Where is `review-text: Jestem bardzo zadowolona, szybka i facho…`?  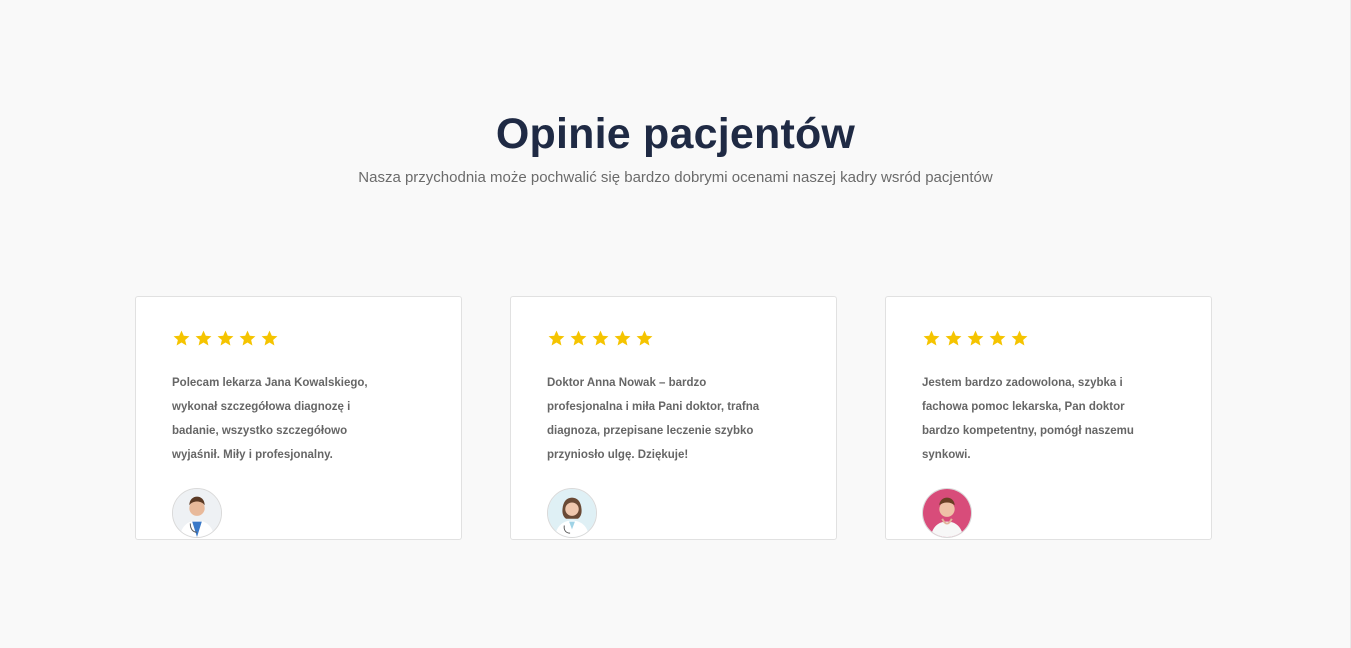 review-text: Jestem bardzo zadowolona, szybka i facho… is located at coordinates (1028, 419).